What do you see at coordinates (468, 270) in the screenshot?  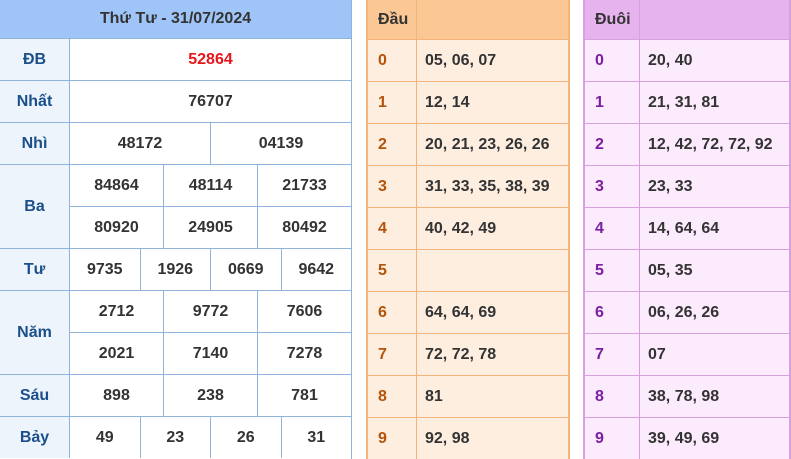 I see `dau-row: 5` at bounding box center [468, 270].